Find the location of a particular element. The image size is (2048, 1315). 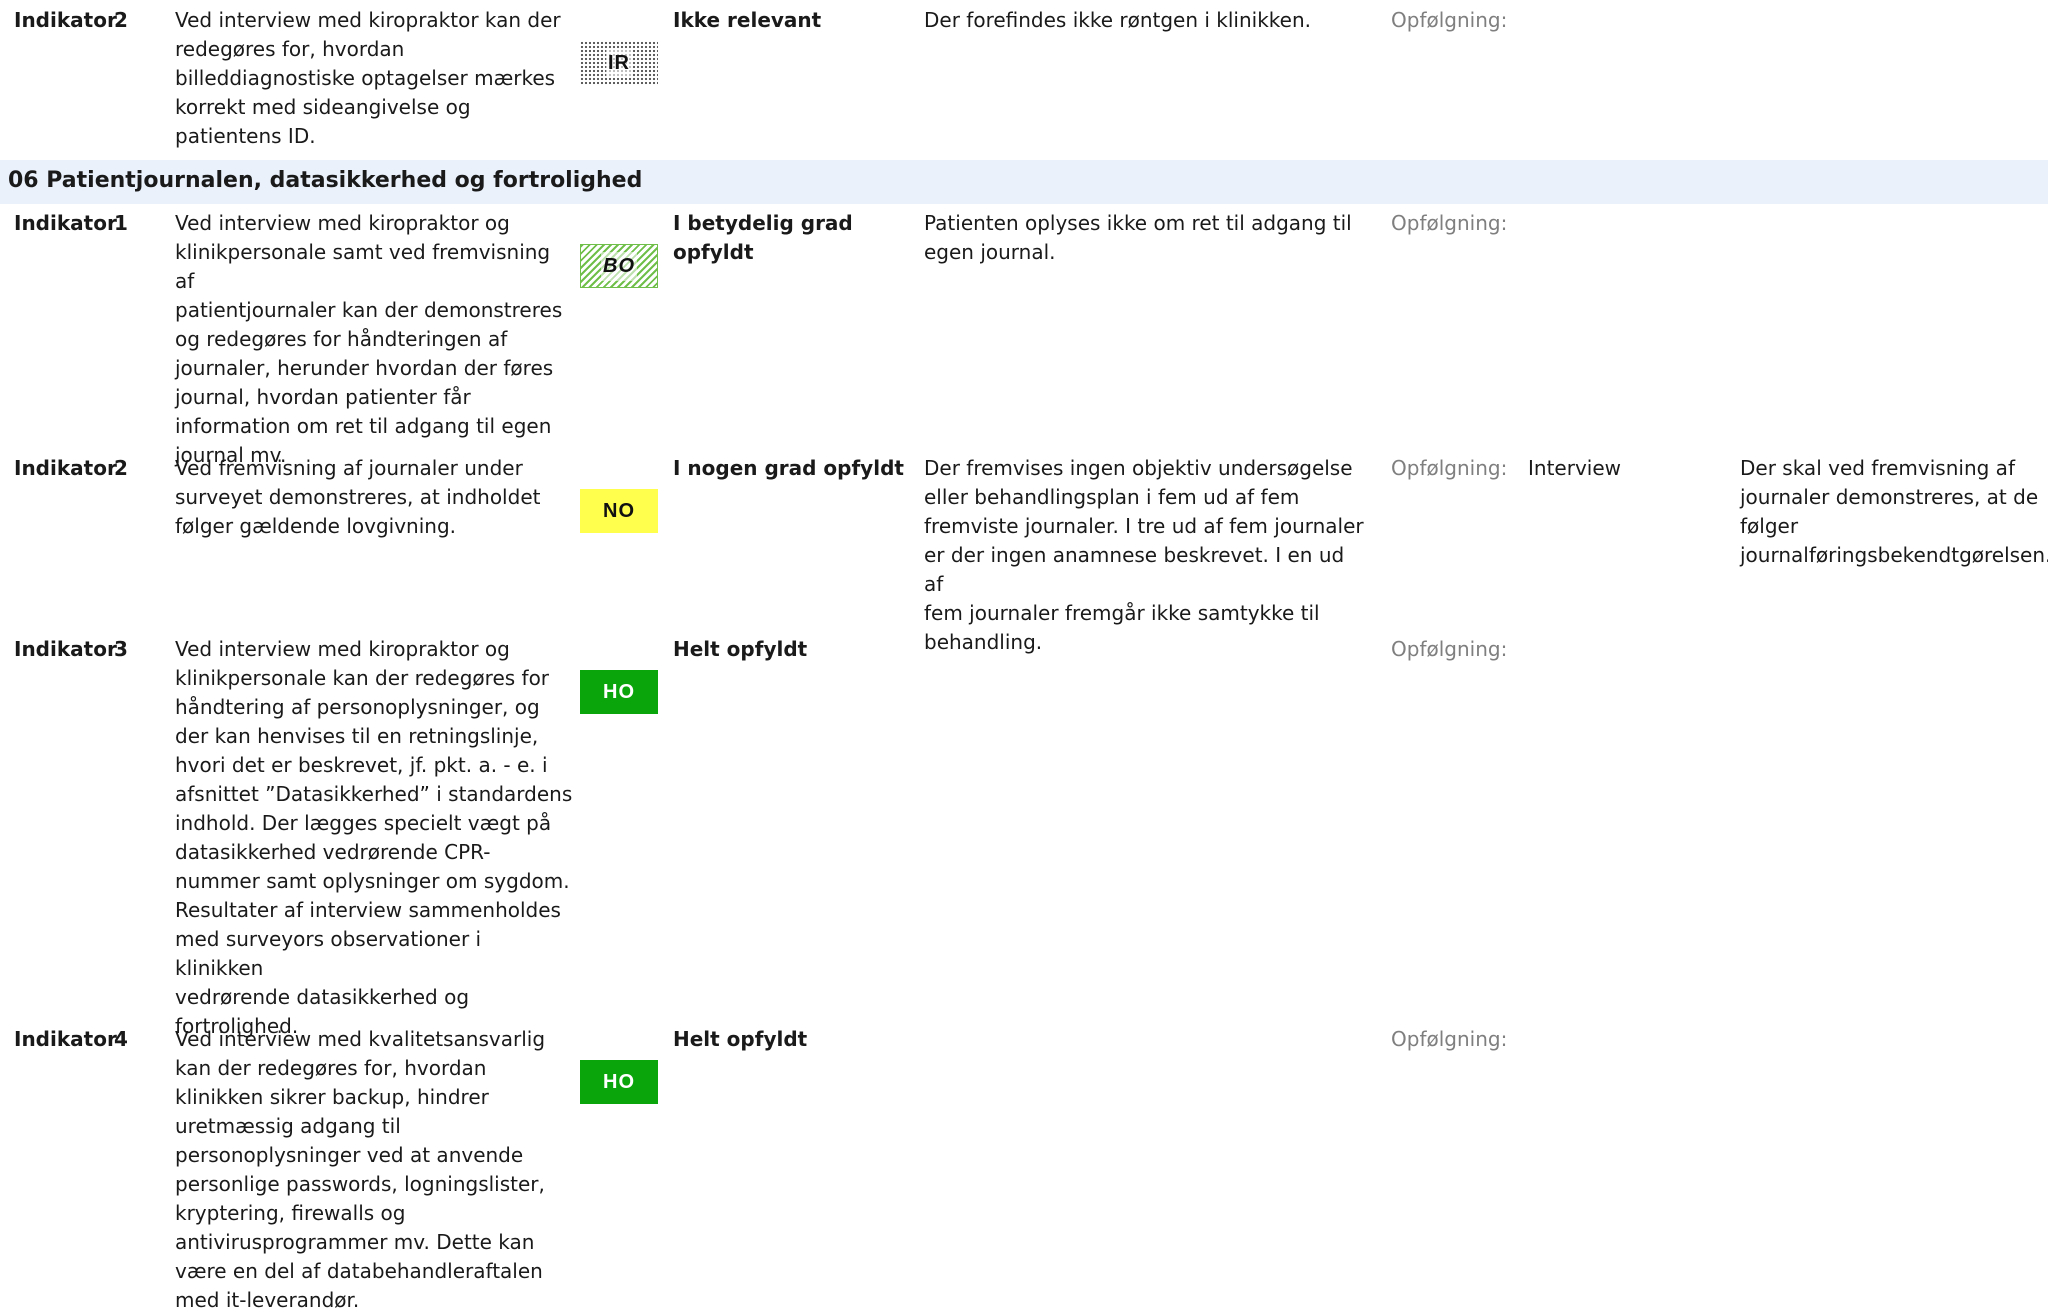

indicator-number: 3 is located at coordinates (121, 649).